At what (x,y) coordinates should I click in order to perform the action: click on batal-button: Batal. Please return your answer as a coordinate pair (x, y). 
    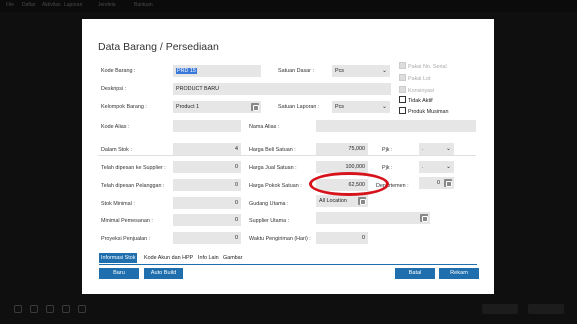
    Looking at the image, I should click on (415, 273).